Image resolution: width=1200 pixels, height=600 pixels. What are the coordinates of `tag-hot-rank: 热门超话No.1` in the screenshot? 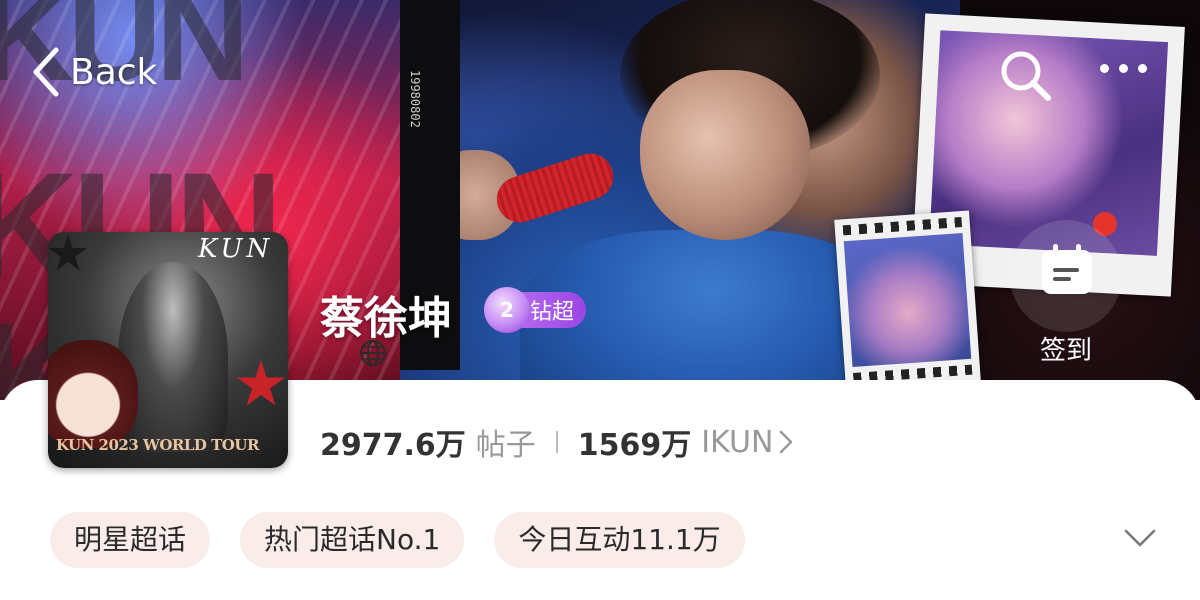 It's located at (352, 540).